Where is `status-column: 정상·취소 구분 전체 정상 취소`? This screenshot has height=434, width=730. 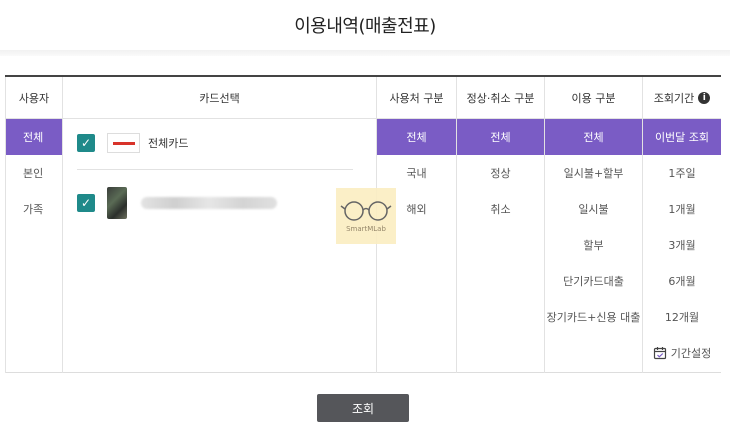
status-column: 정상·취소 구분 전체 정상 취소 is located at coordinates (501, 225).